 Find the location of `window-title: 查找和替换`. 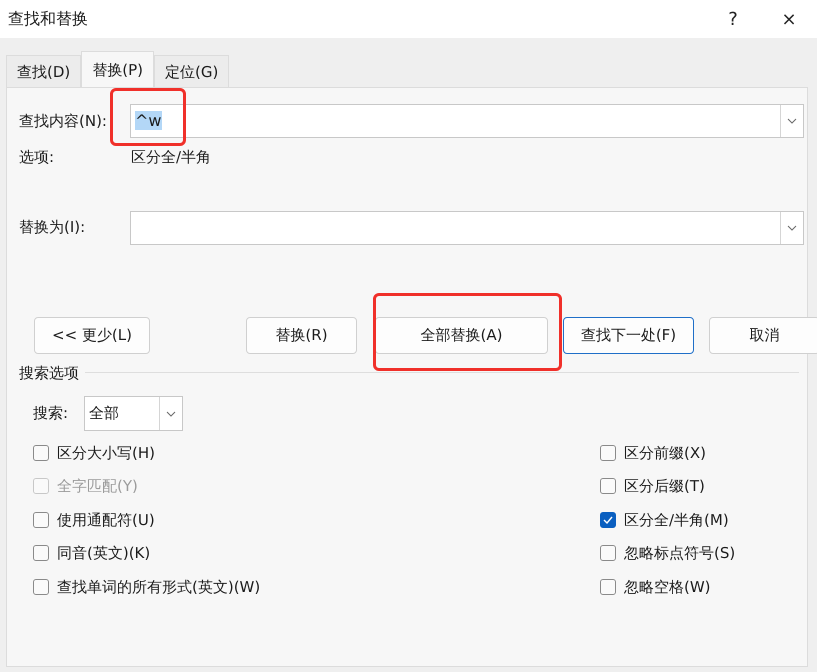

window-title: 查找和替换 is located at coordinates (48, 19).